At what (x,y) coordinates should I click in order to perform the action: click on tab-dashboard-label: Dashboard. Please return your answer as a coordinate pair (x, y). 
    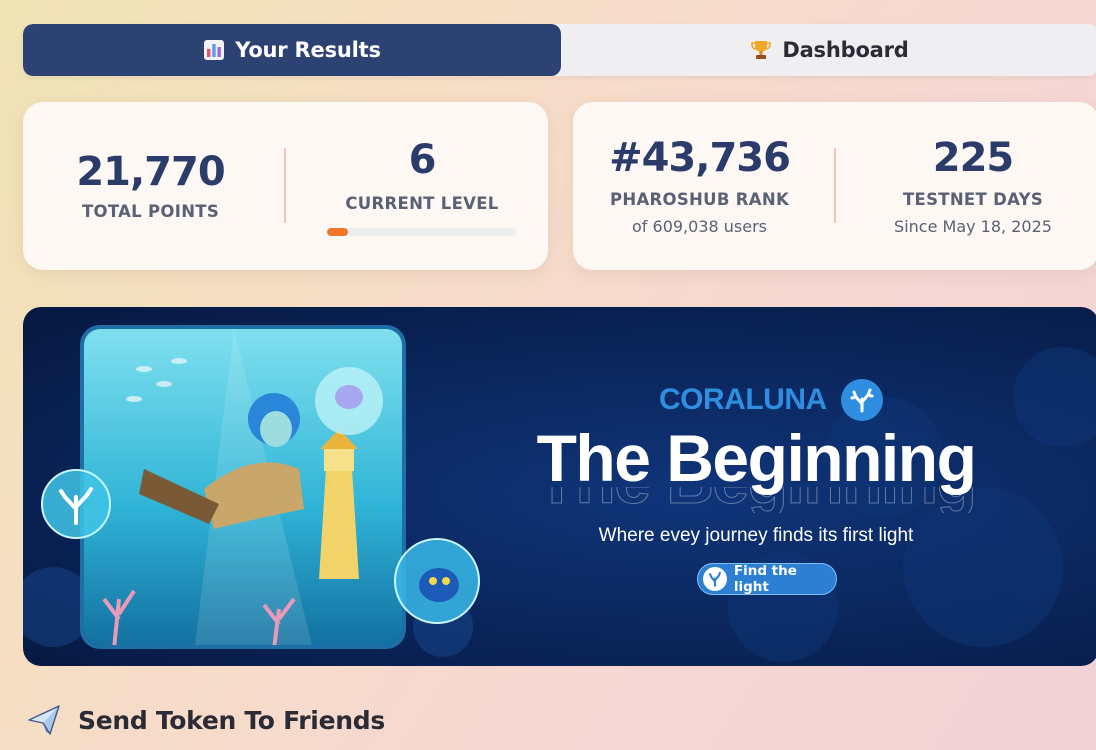
    Looking at the image, I should click on (845, 50).